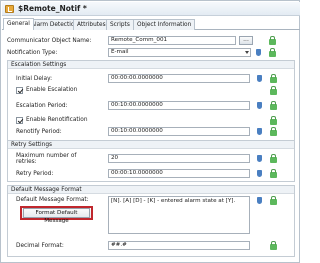 This screenshot has width=320, height=263. Describe the element at coordinates (26, 162) in the screenshot. I see `max-retries-label-continued: retries:` at that location.